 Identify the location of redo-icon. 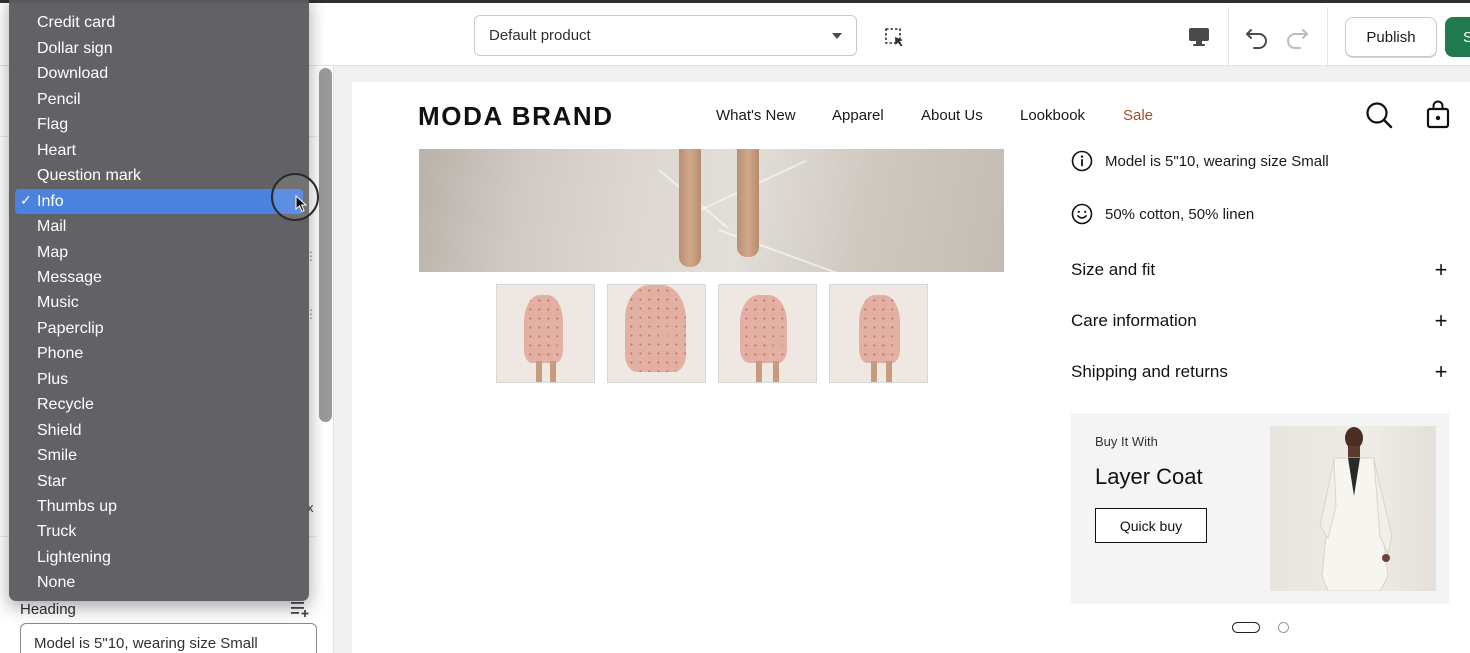
(1297, 37).